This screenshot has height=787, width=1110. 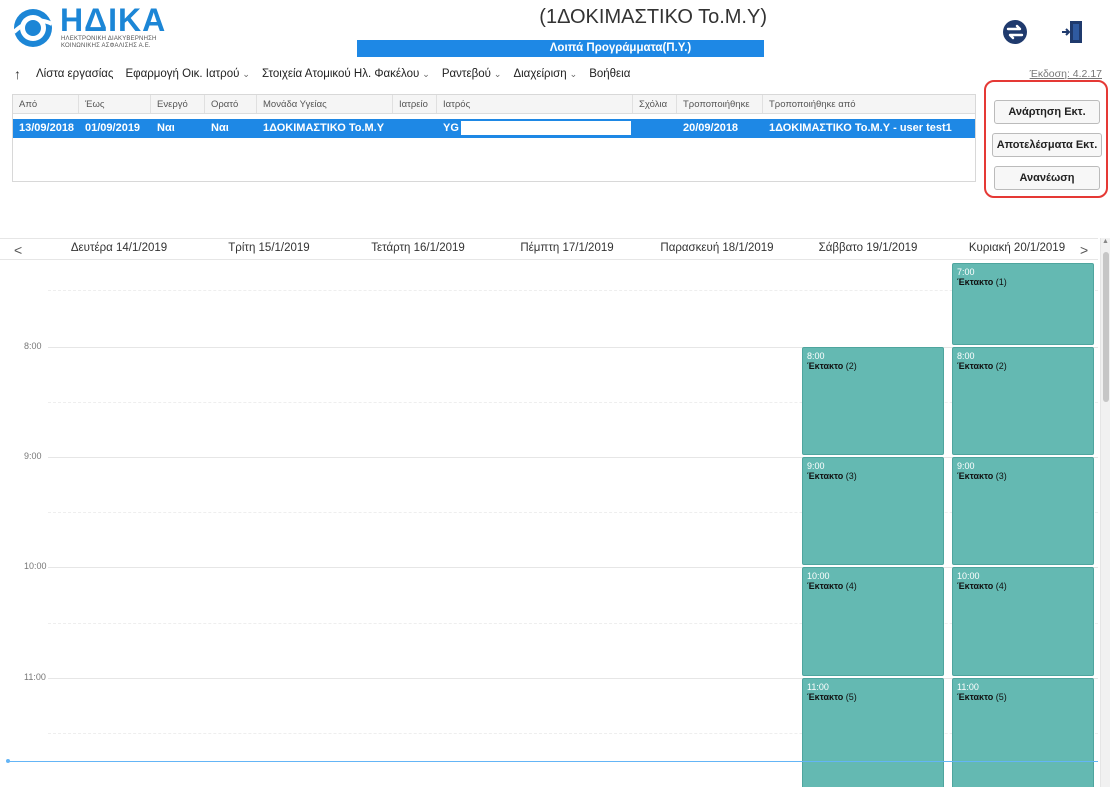 I want to click on day-header-thursday: Πέμπτη 17/1/2019, so click(x=567, y=248).